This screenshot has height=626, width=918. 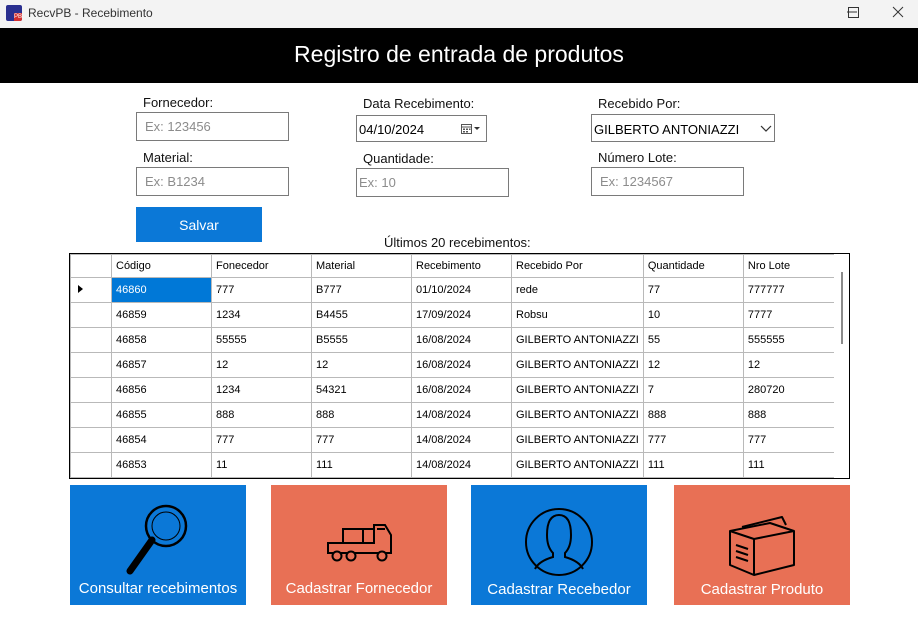 What do you see at coordinates (577, 266) in the screenshot?
I see `column-header: Recebido Por` at bounding box center [577, 266].